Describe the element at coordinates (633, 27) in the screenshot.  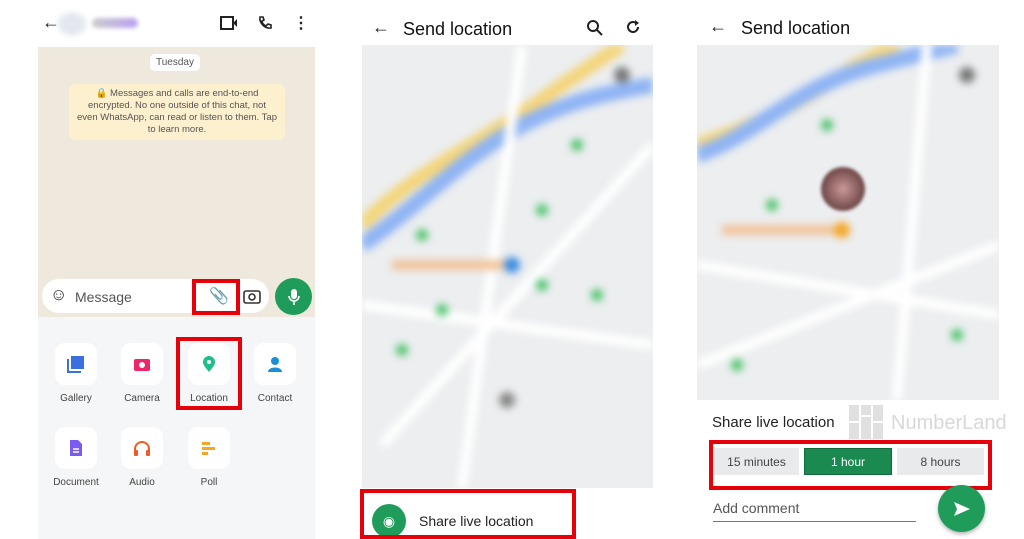
I see `refresh-icon` at that location.